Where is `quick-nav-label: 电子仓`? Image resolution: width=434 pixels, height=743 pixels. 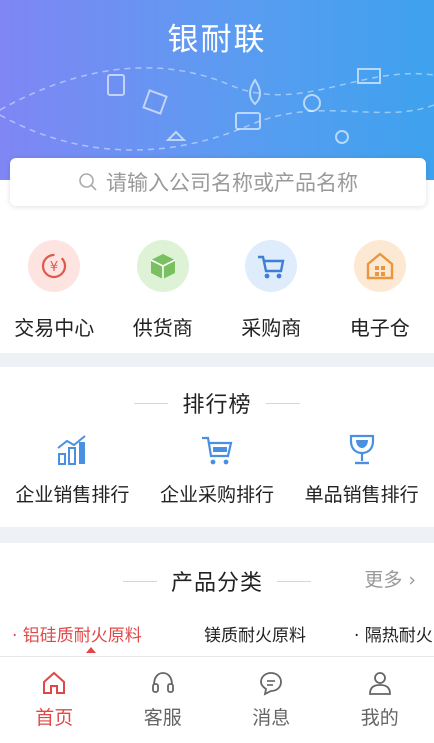
quick-nav-label: 电子仓 is located at coordinates (380, 326).